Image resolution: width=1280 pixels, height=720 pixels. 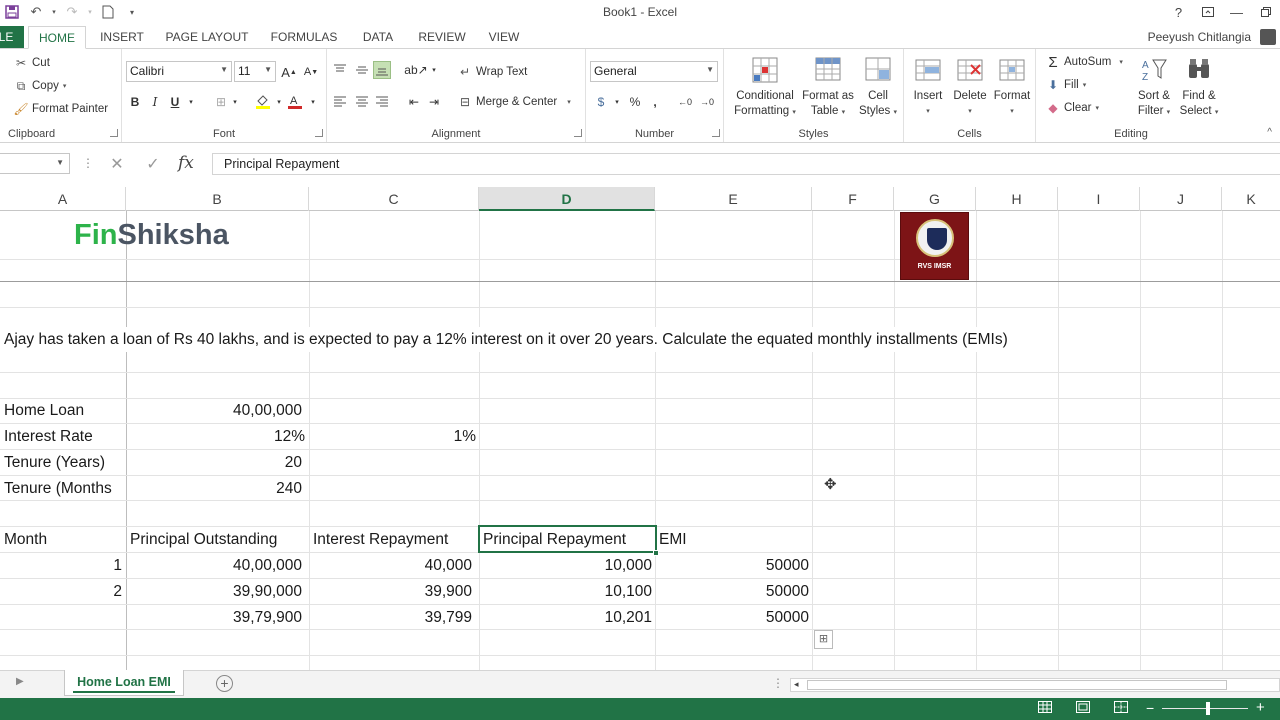 What do you see at coordinates (1085, 85) in the screenshot?
I see `fill-dropdown-icon: ▾` at bounding box center [1085, 85].